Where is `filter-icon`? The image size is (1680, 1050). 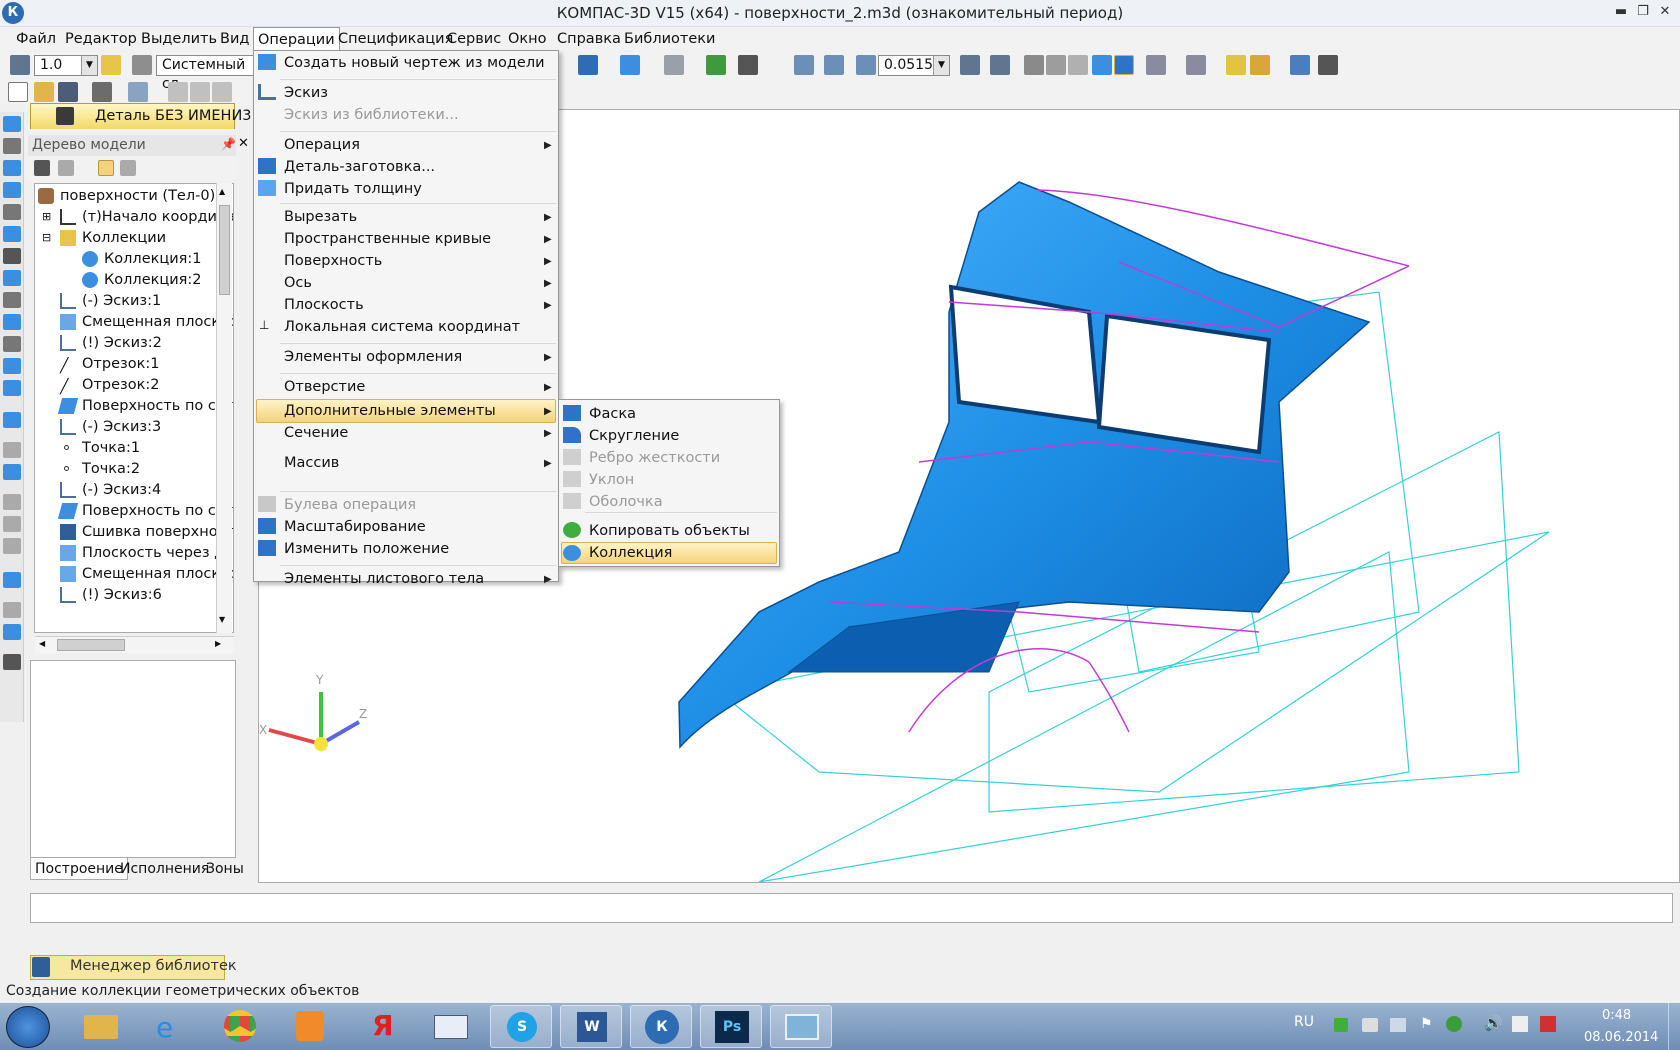 filter-icon is located at coordinates (1156, 65).